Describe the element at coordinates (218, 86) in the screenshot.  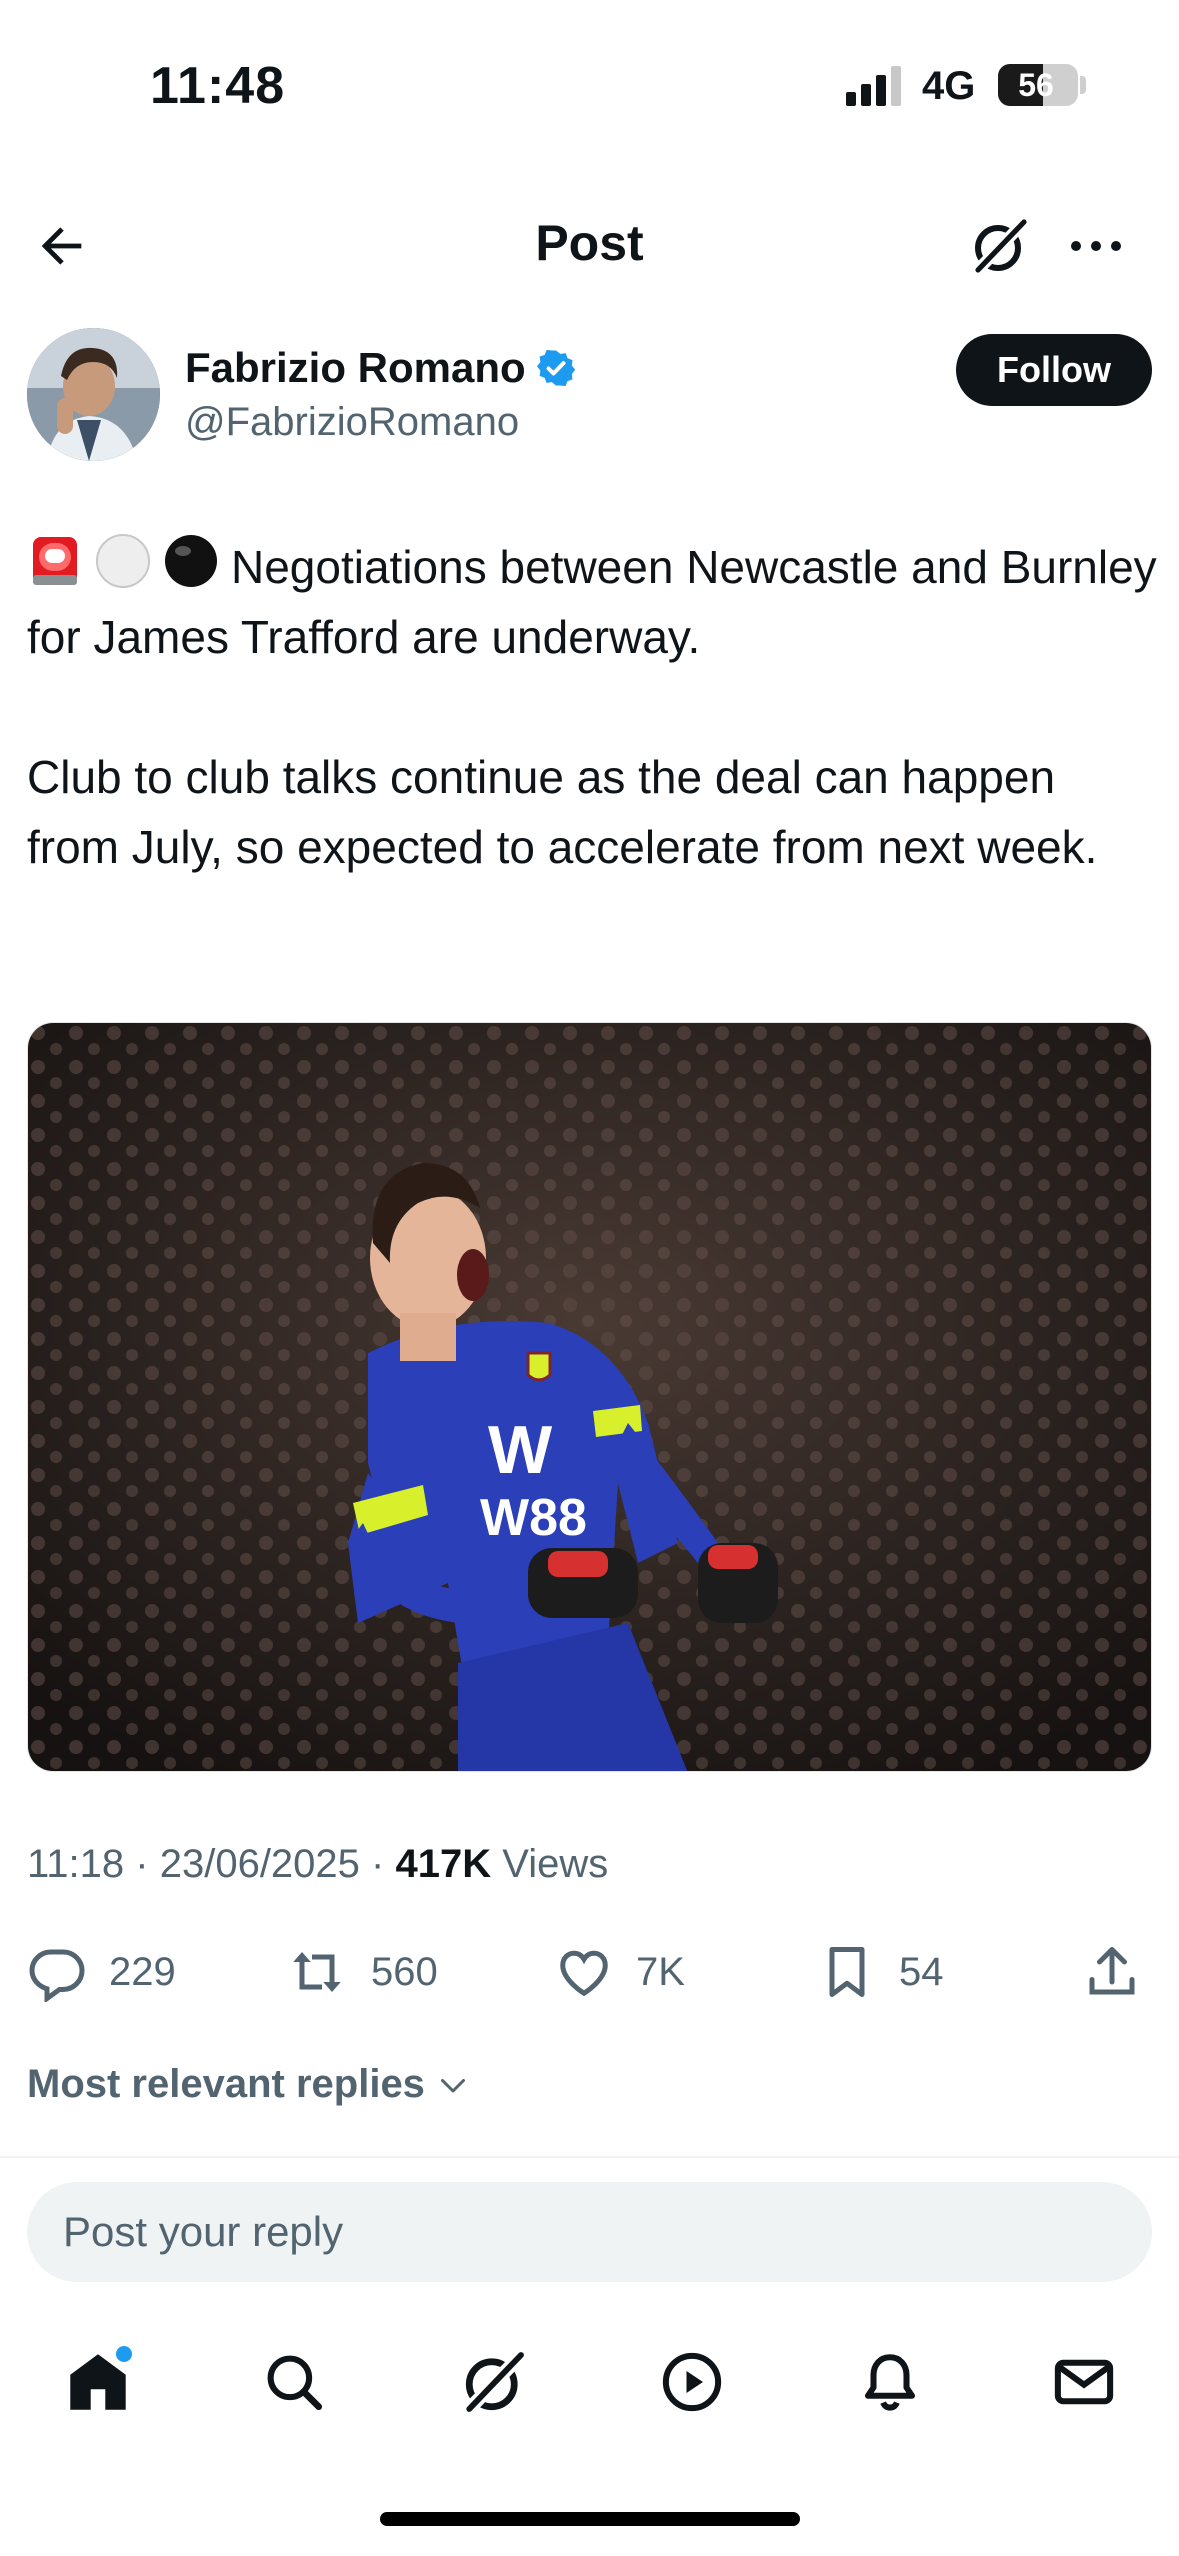
I see `status-time: 11:48` at that location.